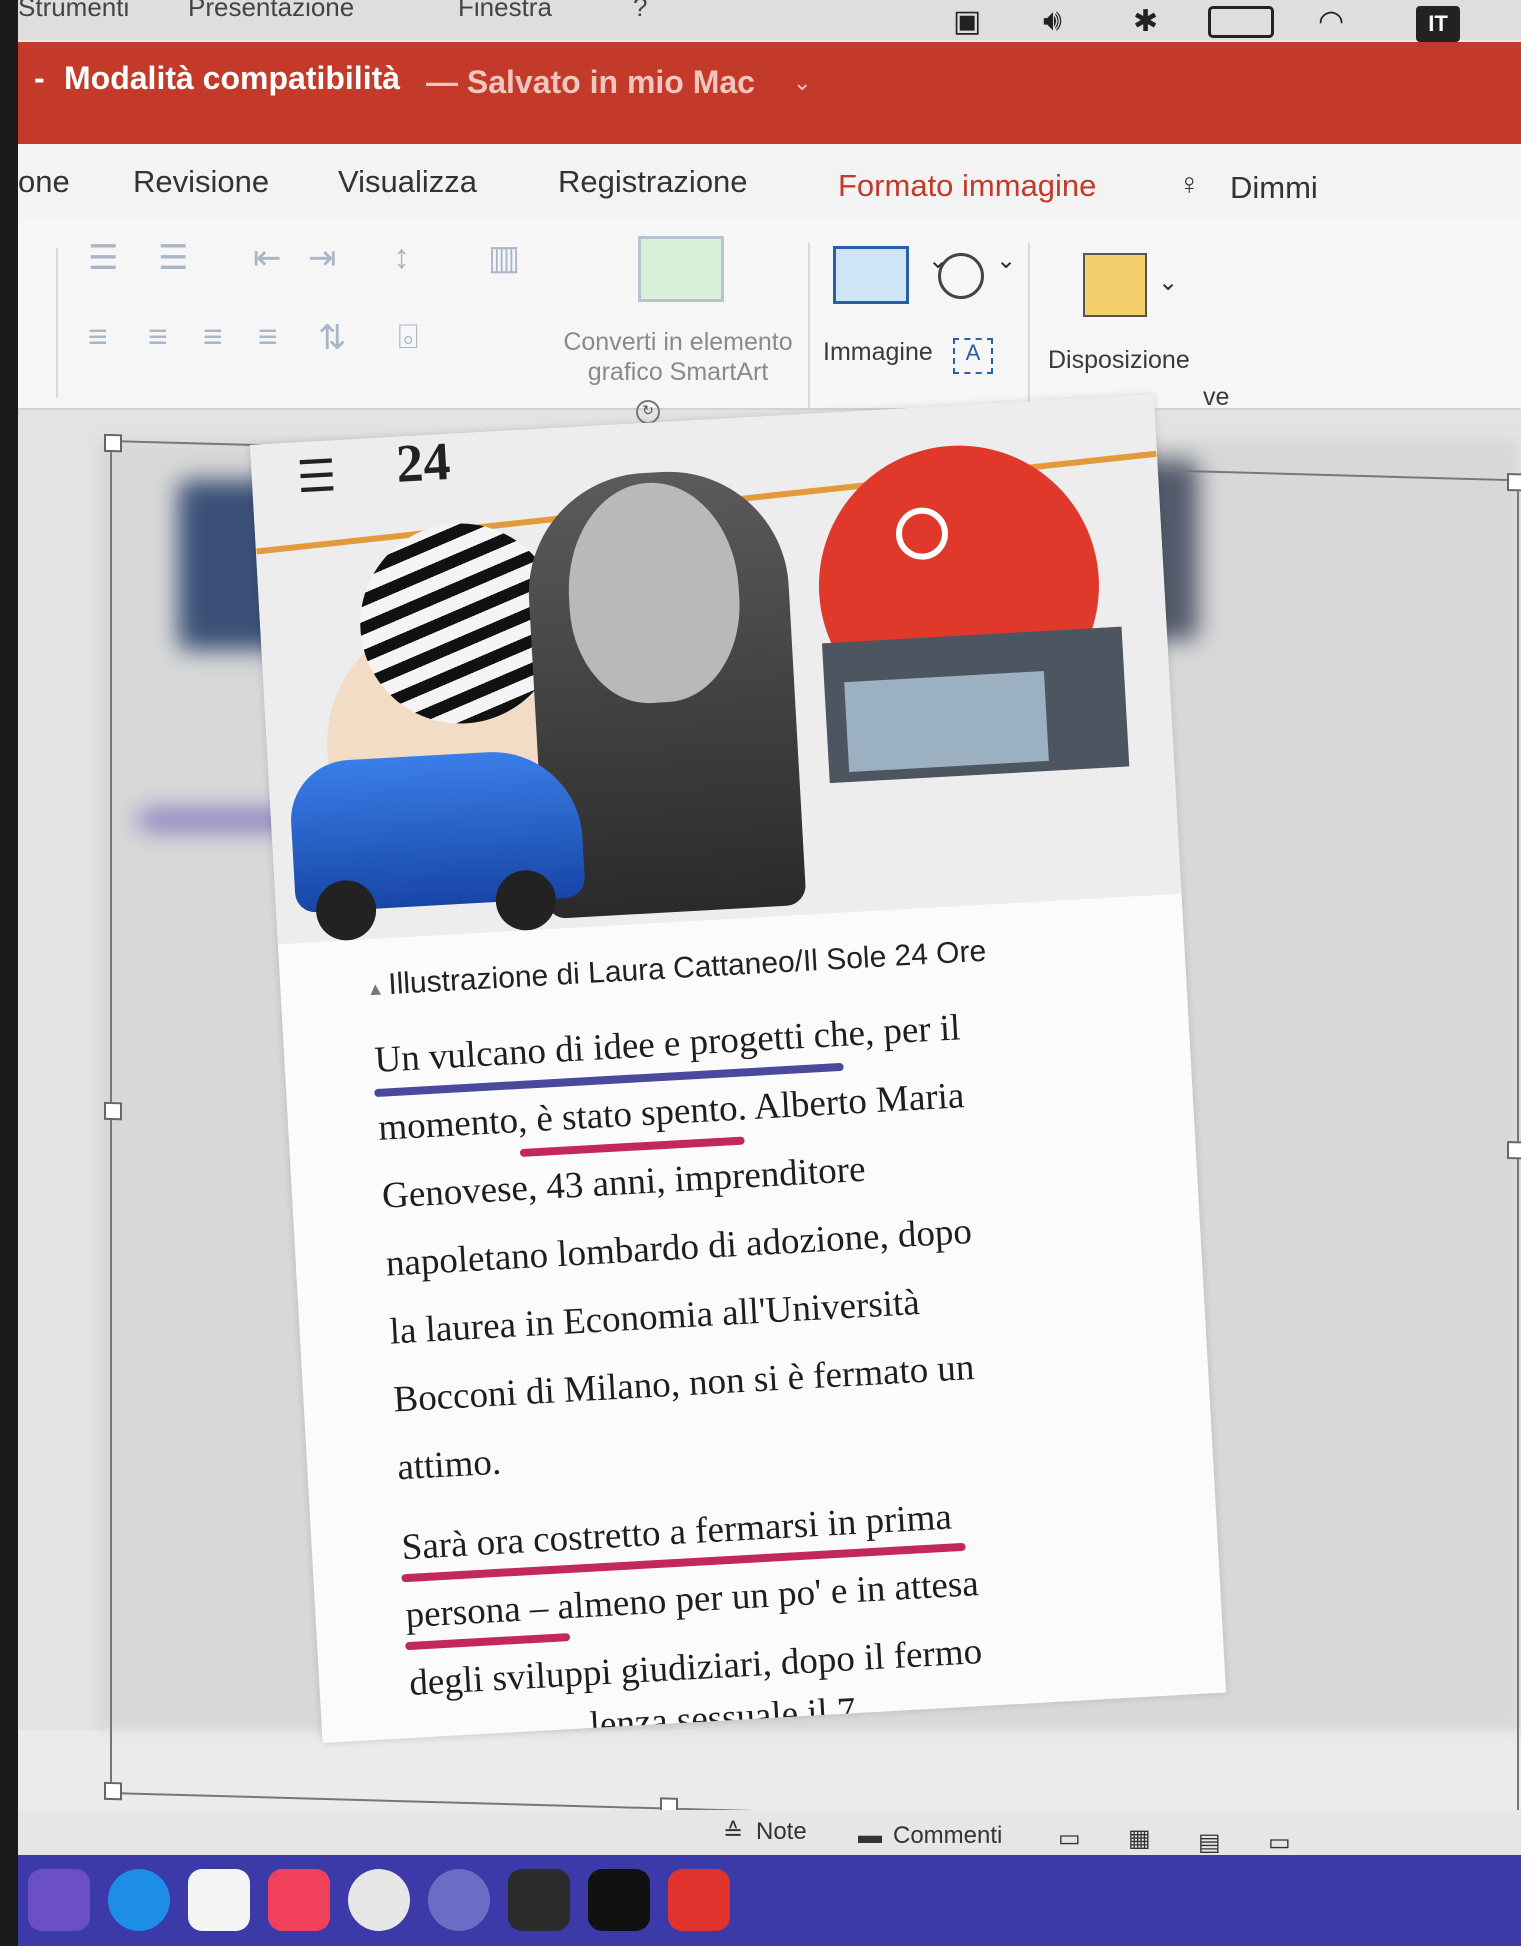  I want to click on title-prefix: -, so click(39, 78).